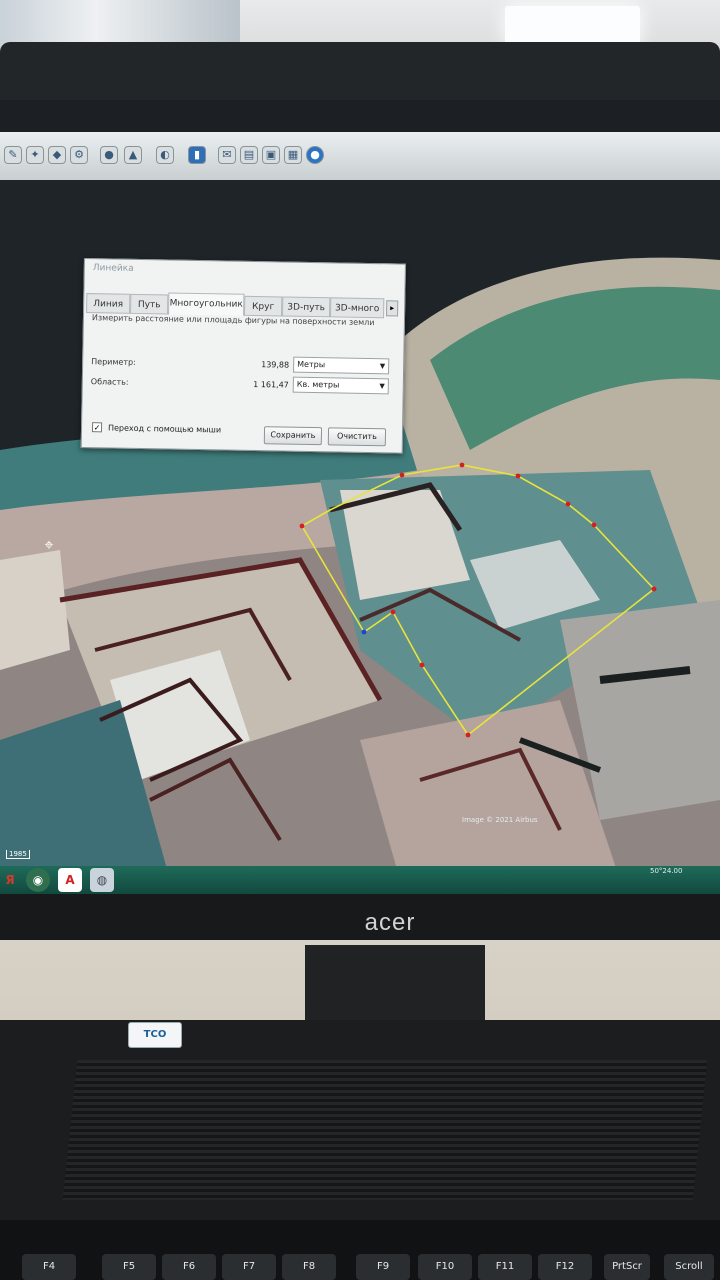 The width and height of the screenshot is (720, 1280). What do you see at coordinates (689, 1267) in the screenshot?
I see `key-scroll: Scroll` at bounding box center [689, 1267].